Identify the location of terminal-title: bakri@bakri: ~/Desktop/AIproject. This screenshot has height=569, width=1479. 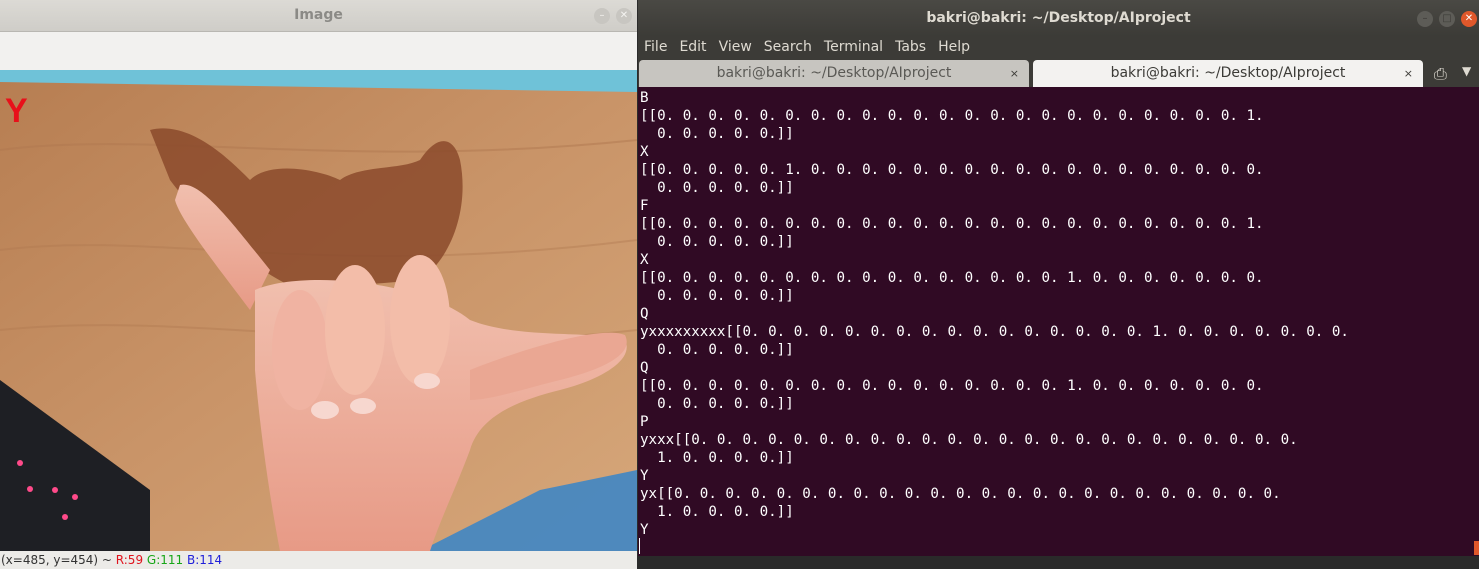
(1058, 18).